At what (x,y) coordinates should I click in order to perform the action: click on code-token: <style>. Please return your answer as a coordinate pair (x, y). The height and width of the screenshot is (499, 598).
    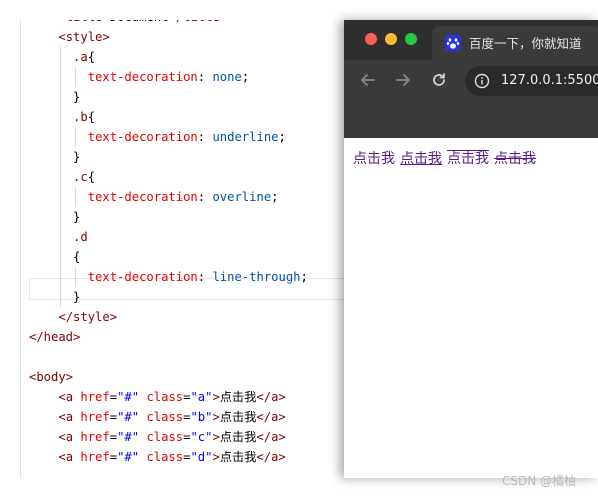
    Looking at the image, I should click on (84, 37).